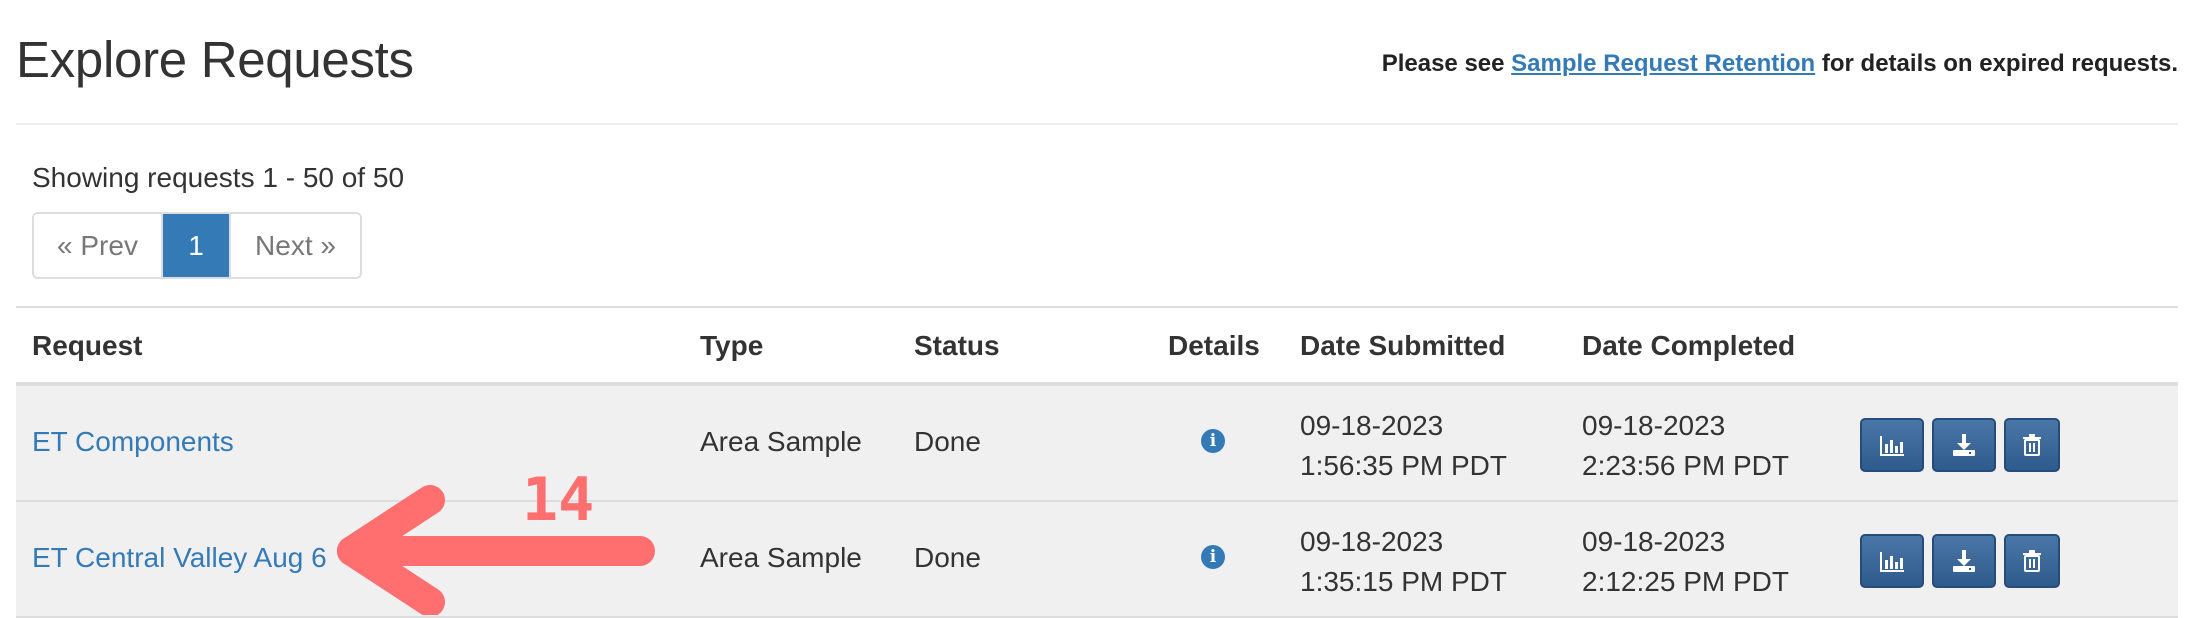  What do you see at coordinates (87, 345) in the screenshot?
I see `column-header-request: Request` at bounding box center [87, 345].